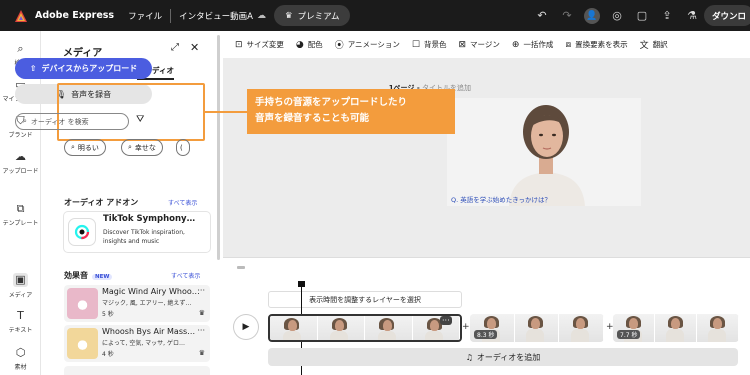 Image resolution: width=750 pixels, height=375 pixels. Describe the element at coordinates (201, 353) in the screenshot. I see `premium-crown-icon: ♛` at that location.